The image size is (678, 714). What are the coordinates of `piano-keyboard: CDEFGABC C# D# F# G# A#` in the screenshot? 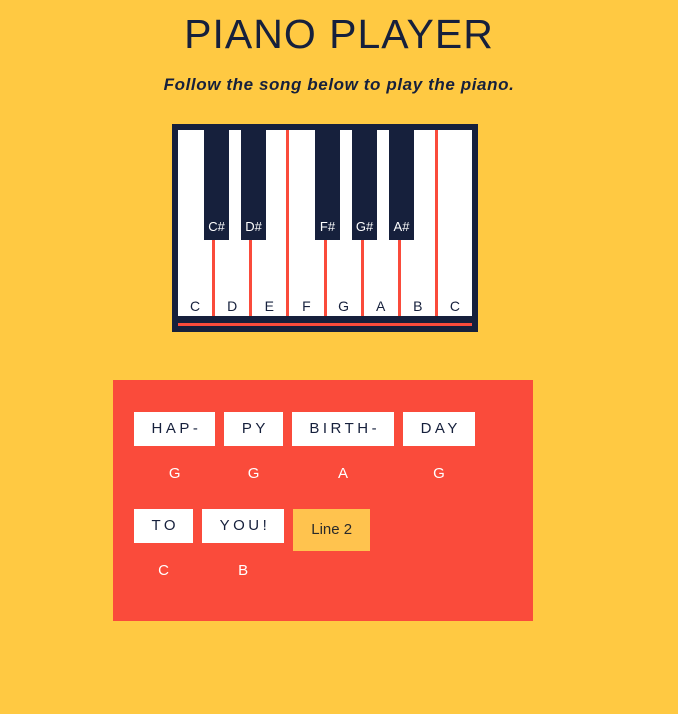 It's located at (325, 228).